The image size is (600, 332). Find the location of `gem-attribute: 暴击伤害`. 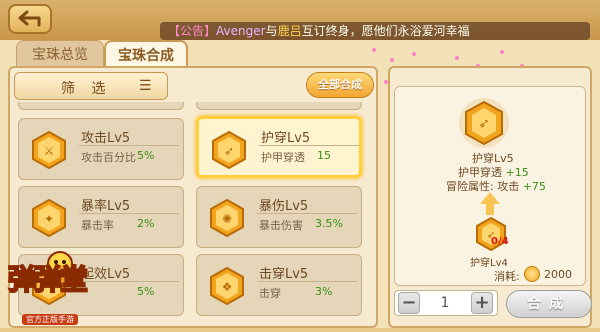

gem-attribute: 暴击伤害 is located at coordinates (281, 225).